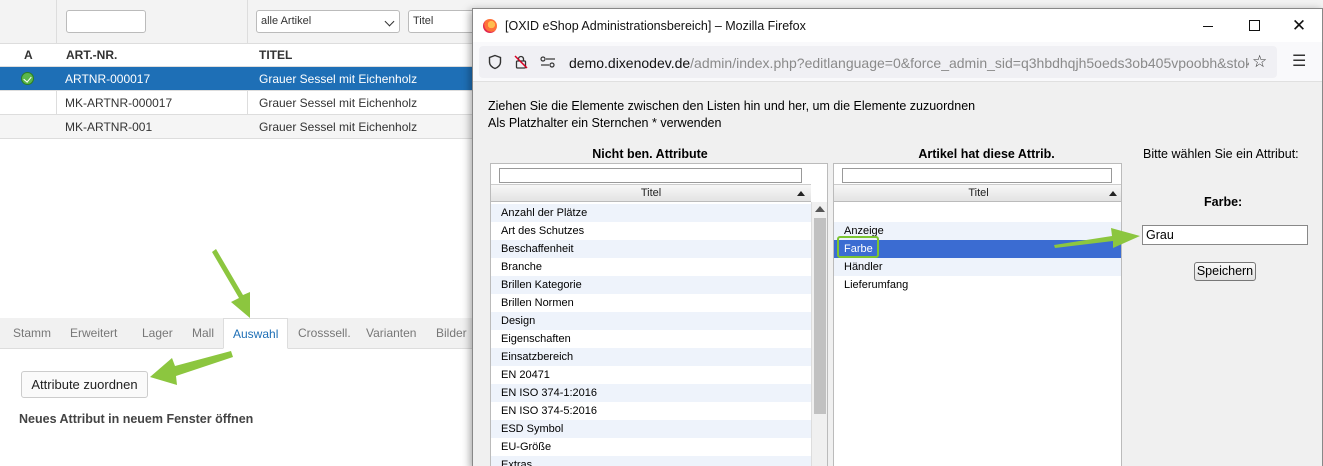 This screenshot has height=466, width=1323. Describe the element at coordinates (651, 213) in the screenshot. I see `list-item: Anzahl der Plätze` at that location.